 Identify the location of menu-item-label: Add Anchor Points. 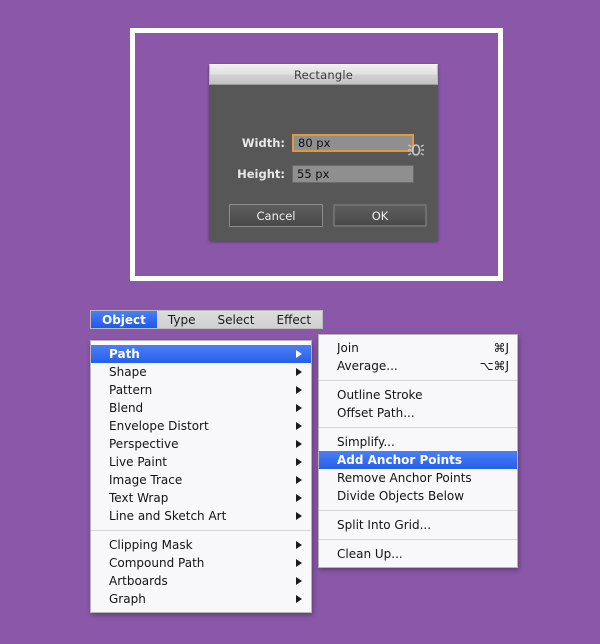
(400, 460).